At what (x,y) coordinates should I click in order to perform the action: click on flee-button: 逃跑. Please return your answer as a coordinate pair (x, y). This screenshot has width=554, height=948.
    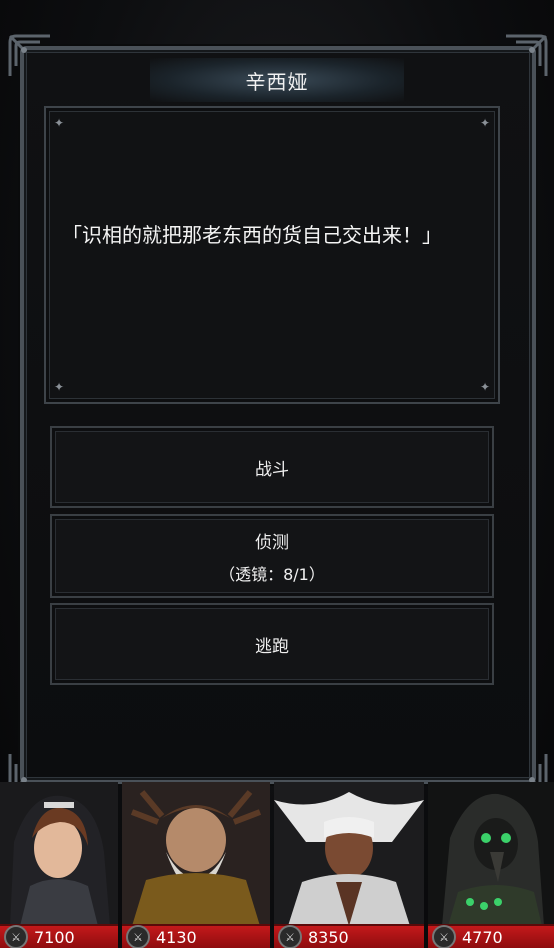
    Looking at the image, I should click on (272, 644).